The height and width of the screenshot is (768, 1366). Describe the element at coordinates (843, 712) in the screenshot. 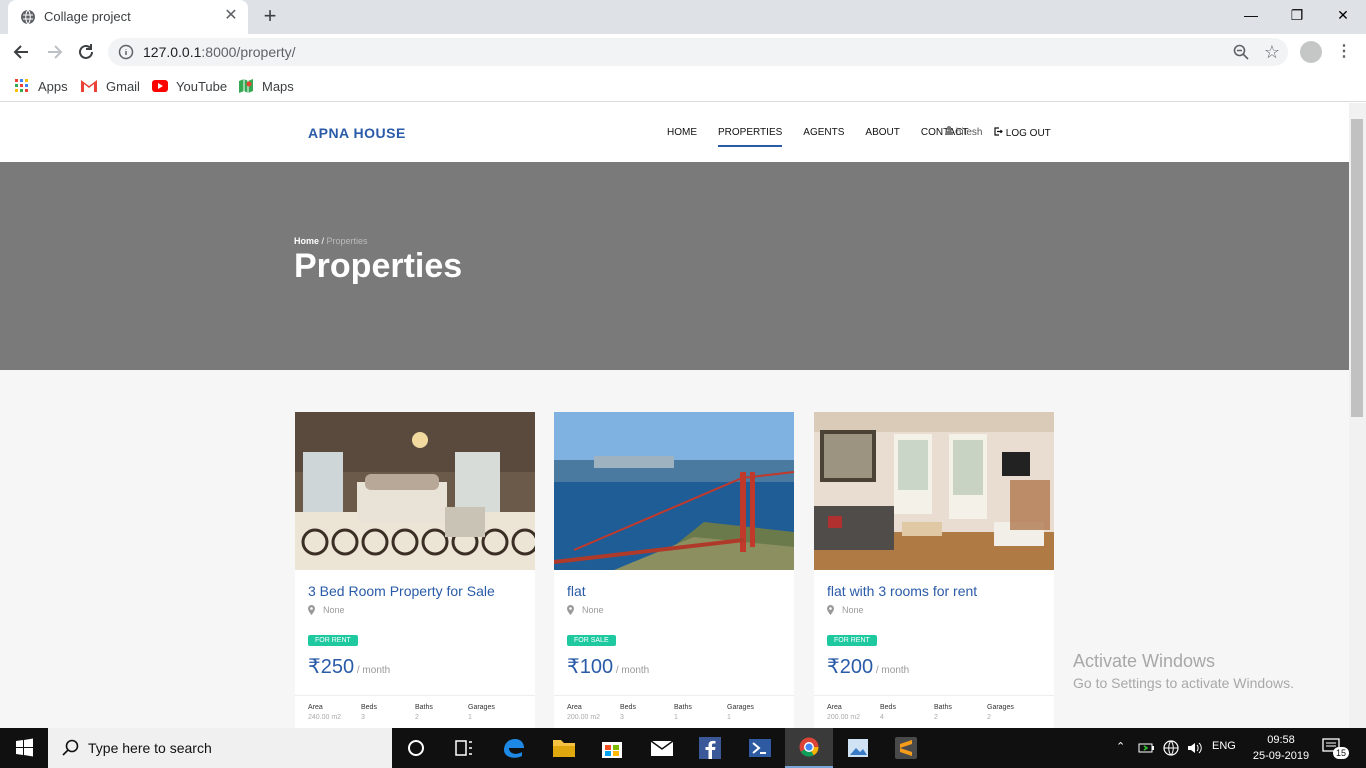

I see `stat-area: Area 200.00 m2` at that location.